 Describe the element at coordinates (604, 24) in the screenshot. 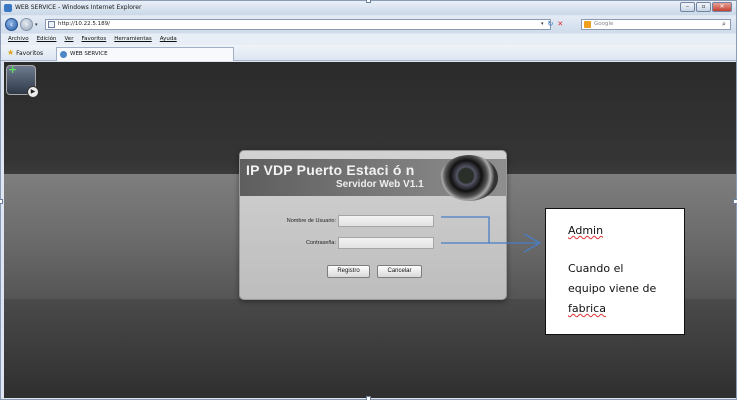

I see `search-placeholder: Google` at that location.